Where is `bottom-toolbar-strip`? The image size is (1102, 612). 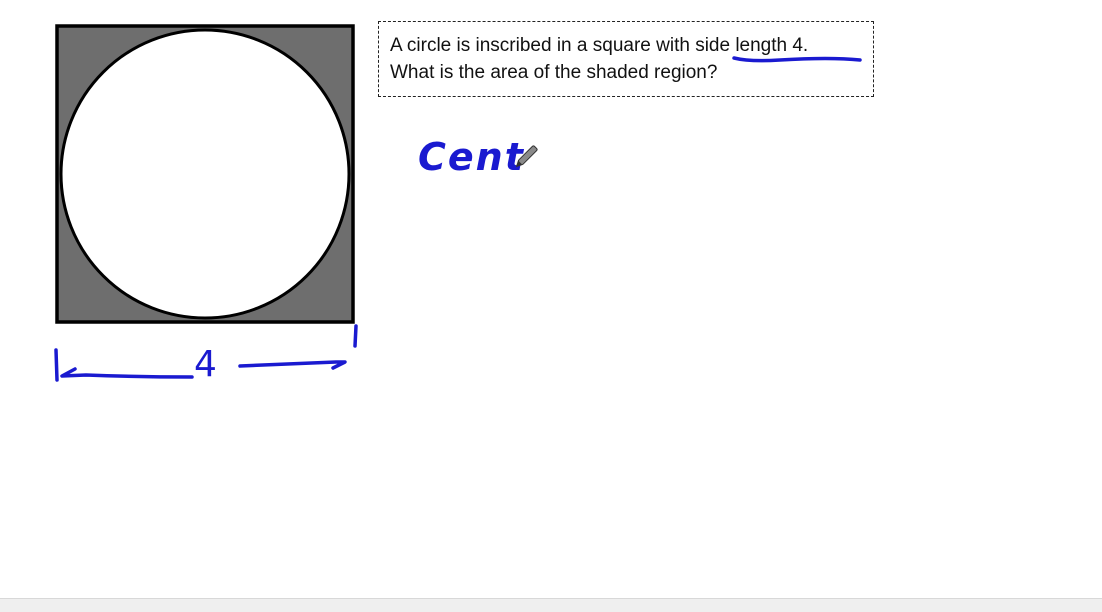
bottom-toolbar-strip is located at coordinates (551, 605).